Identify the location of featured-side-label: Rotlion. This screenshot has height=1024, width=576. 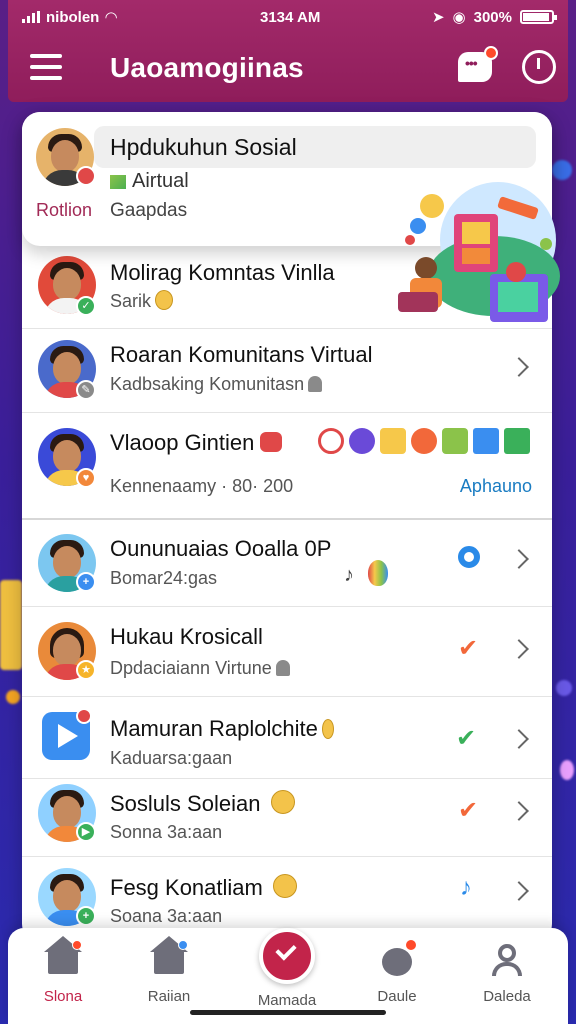
(64, 210).